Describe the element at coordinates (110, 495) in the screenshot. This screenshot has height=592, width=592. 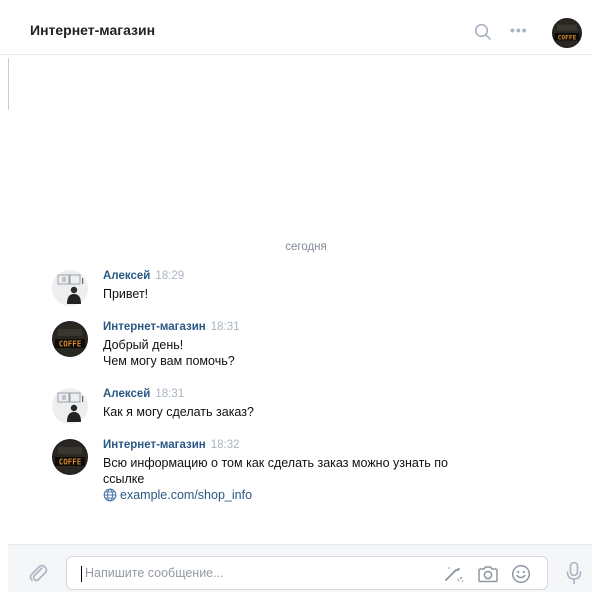
I see `globe-icon` at that location.